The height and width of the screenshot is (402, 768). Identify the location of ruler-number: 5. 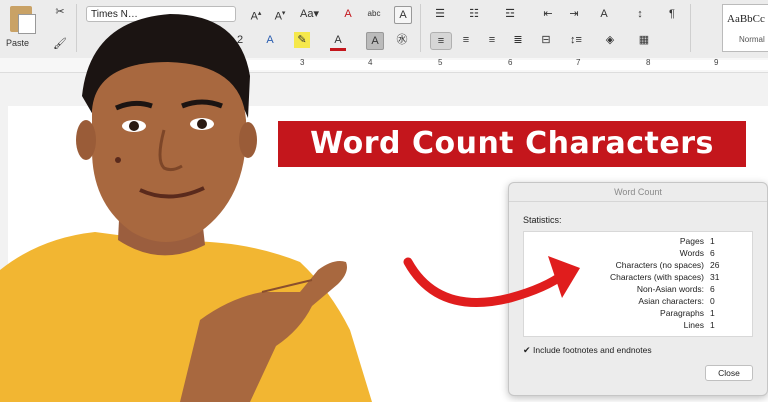
(440, 62).